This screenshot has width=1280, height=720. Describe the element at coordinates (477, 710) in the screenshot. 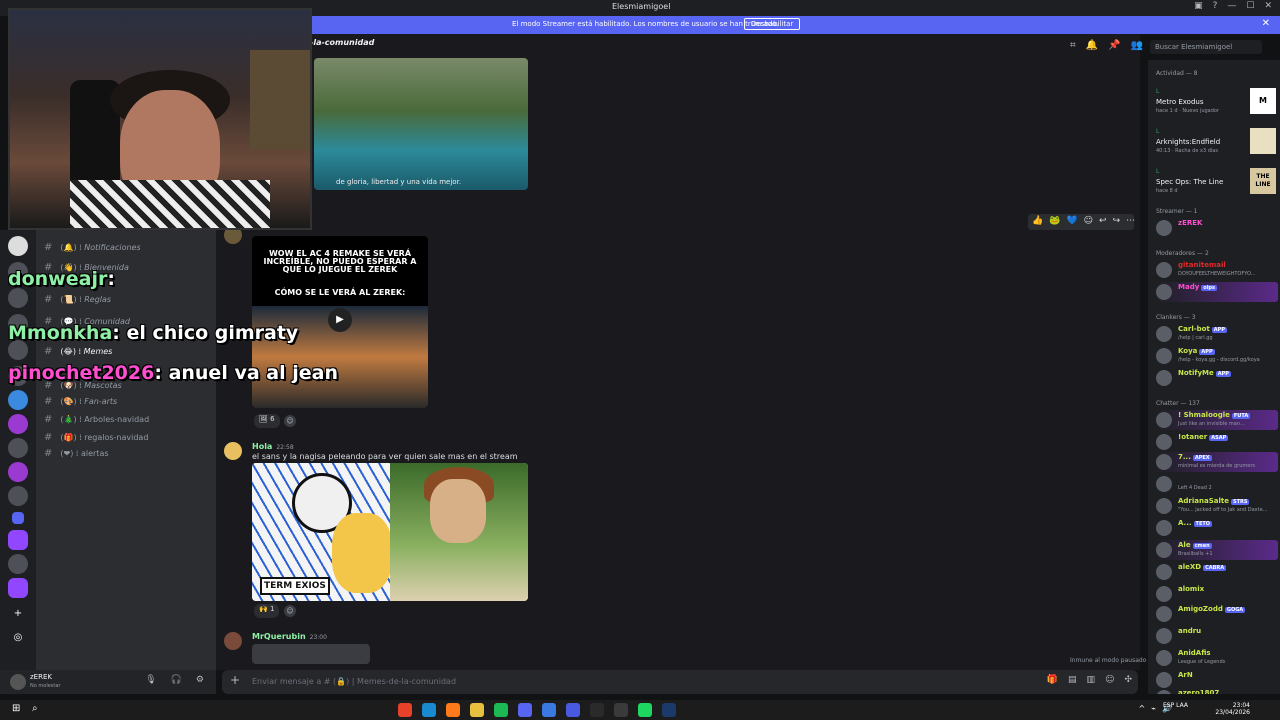

I see `explorer-icon` at that location.